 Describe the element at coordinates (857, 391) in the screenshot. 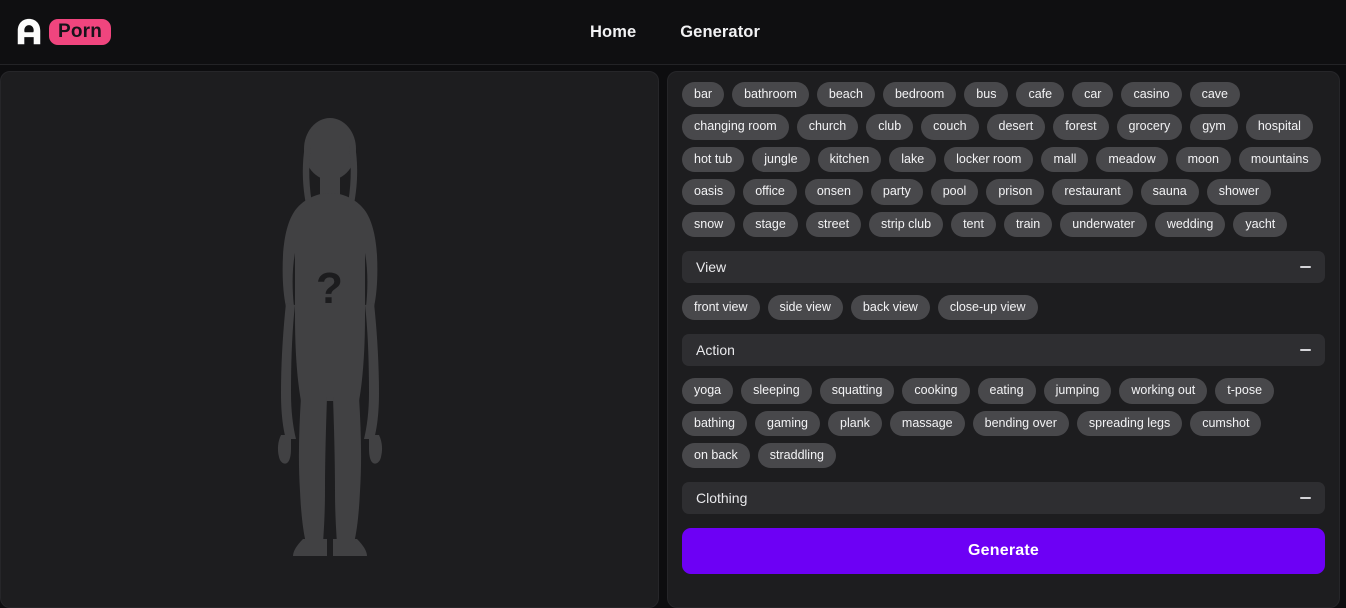

I see `tag-pill: squatting` at that location.